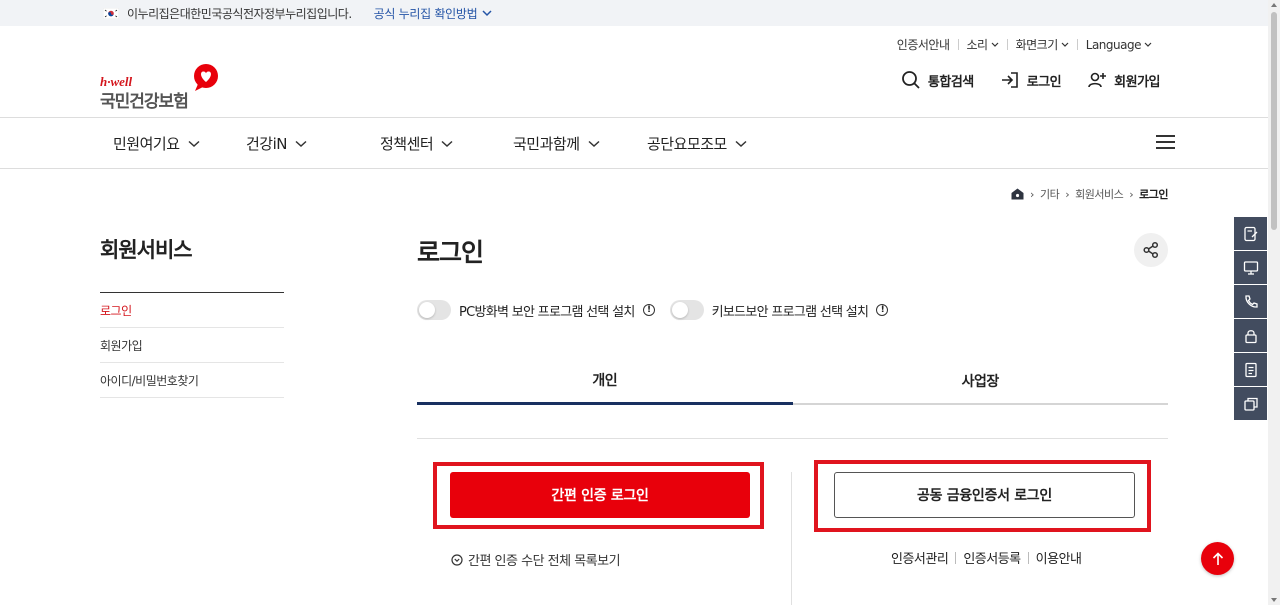  I want to click on gnb-menu-label: 건강iN, so click(267, 144).